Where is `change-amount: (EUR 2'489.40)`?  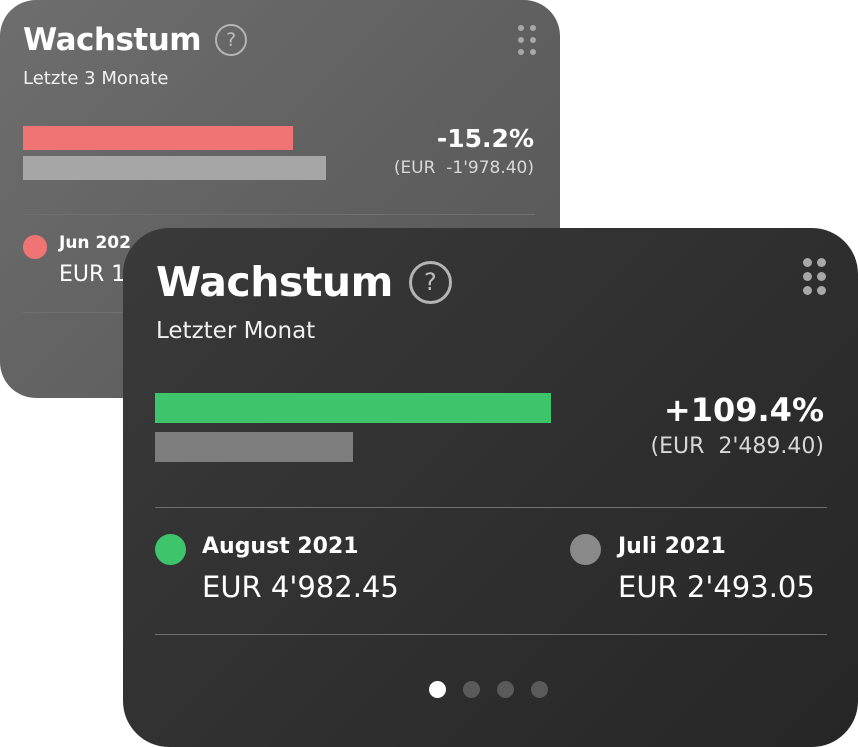 change-amount: (EUR 2'489.40) is located at coordinates (737, 446).